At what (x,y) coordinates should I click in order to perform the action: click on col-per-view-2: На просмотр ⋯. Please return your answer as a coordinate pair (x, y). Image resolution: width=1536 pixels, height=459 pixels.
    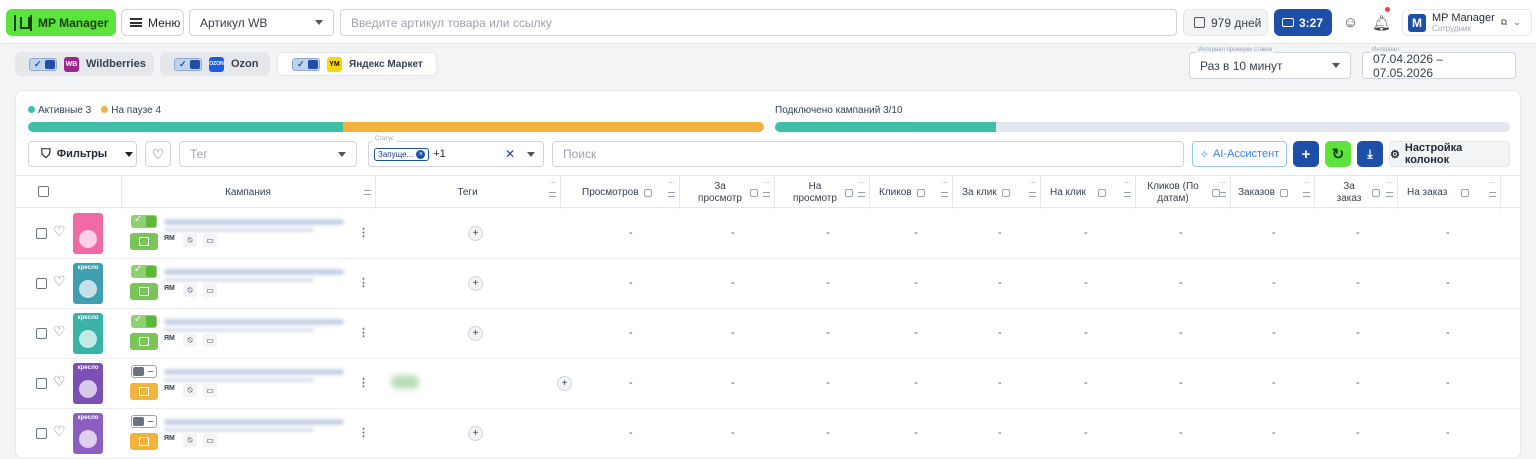
    Looking at the image, I should click on (821, 192).